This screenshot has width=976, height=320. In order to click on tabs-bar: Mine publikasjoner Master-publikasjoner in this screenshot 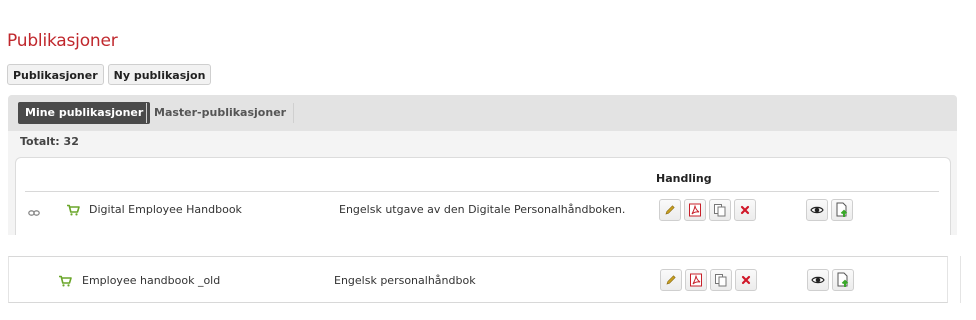, I will do `click(482, 113)`.